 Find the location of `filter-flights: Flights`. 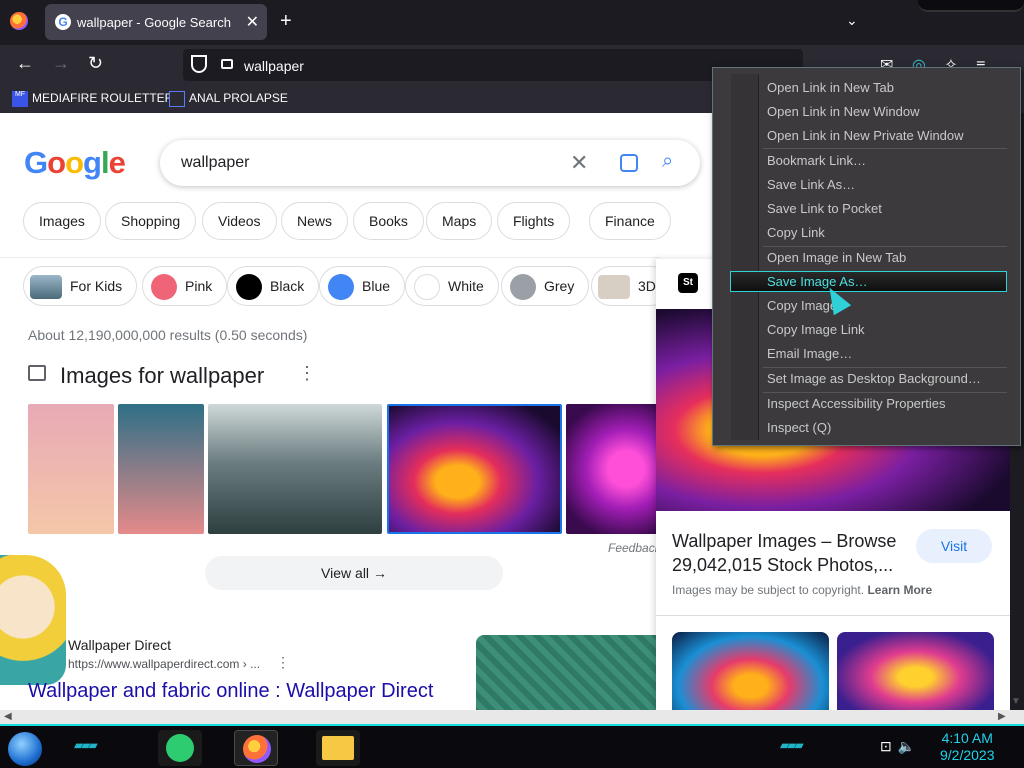

filter-flights: Flights is located at coordinates (534, 221).